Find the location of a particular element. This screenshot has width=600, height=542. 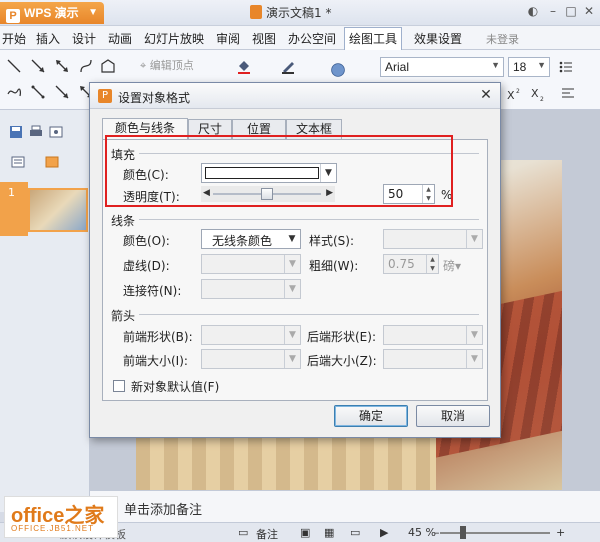

reading-view-icon: ▭ is located at coordinates (355, 532).